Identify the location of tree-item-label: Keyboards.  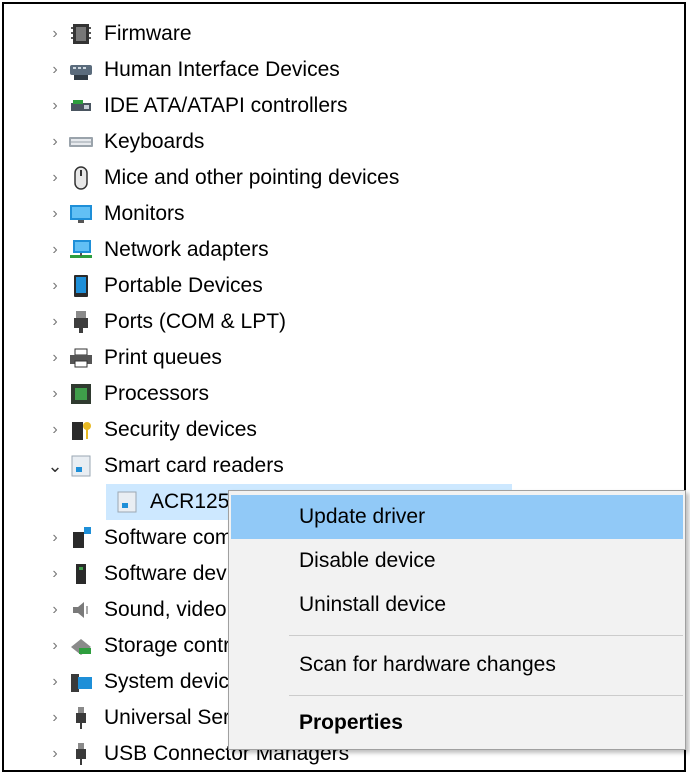
(154, 141).